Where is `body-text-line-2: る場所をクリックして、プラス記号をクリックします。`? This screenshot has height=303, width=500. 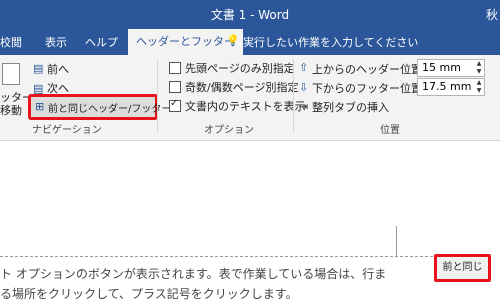 body-text-line-2: る場所をクリックして、プラス記号をクリックします。 is located at coordinates (149, 294).